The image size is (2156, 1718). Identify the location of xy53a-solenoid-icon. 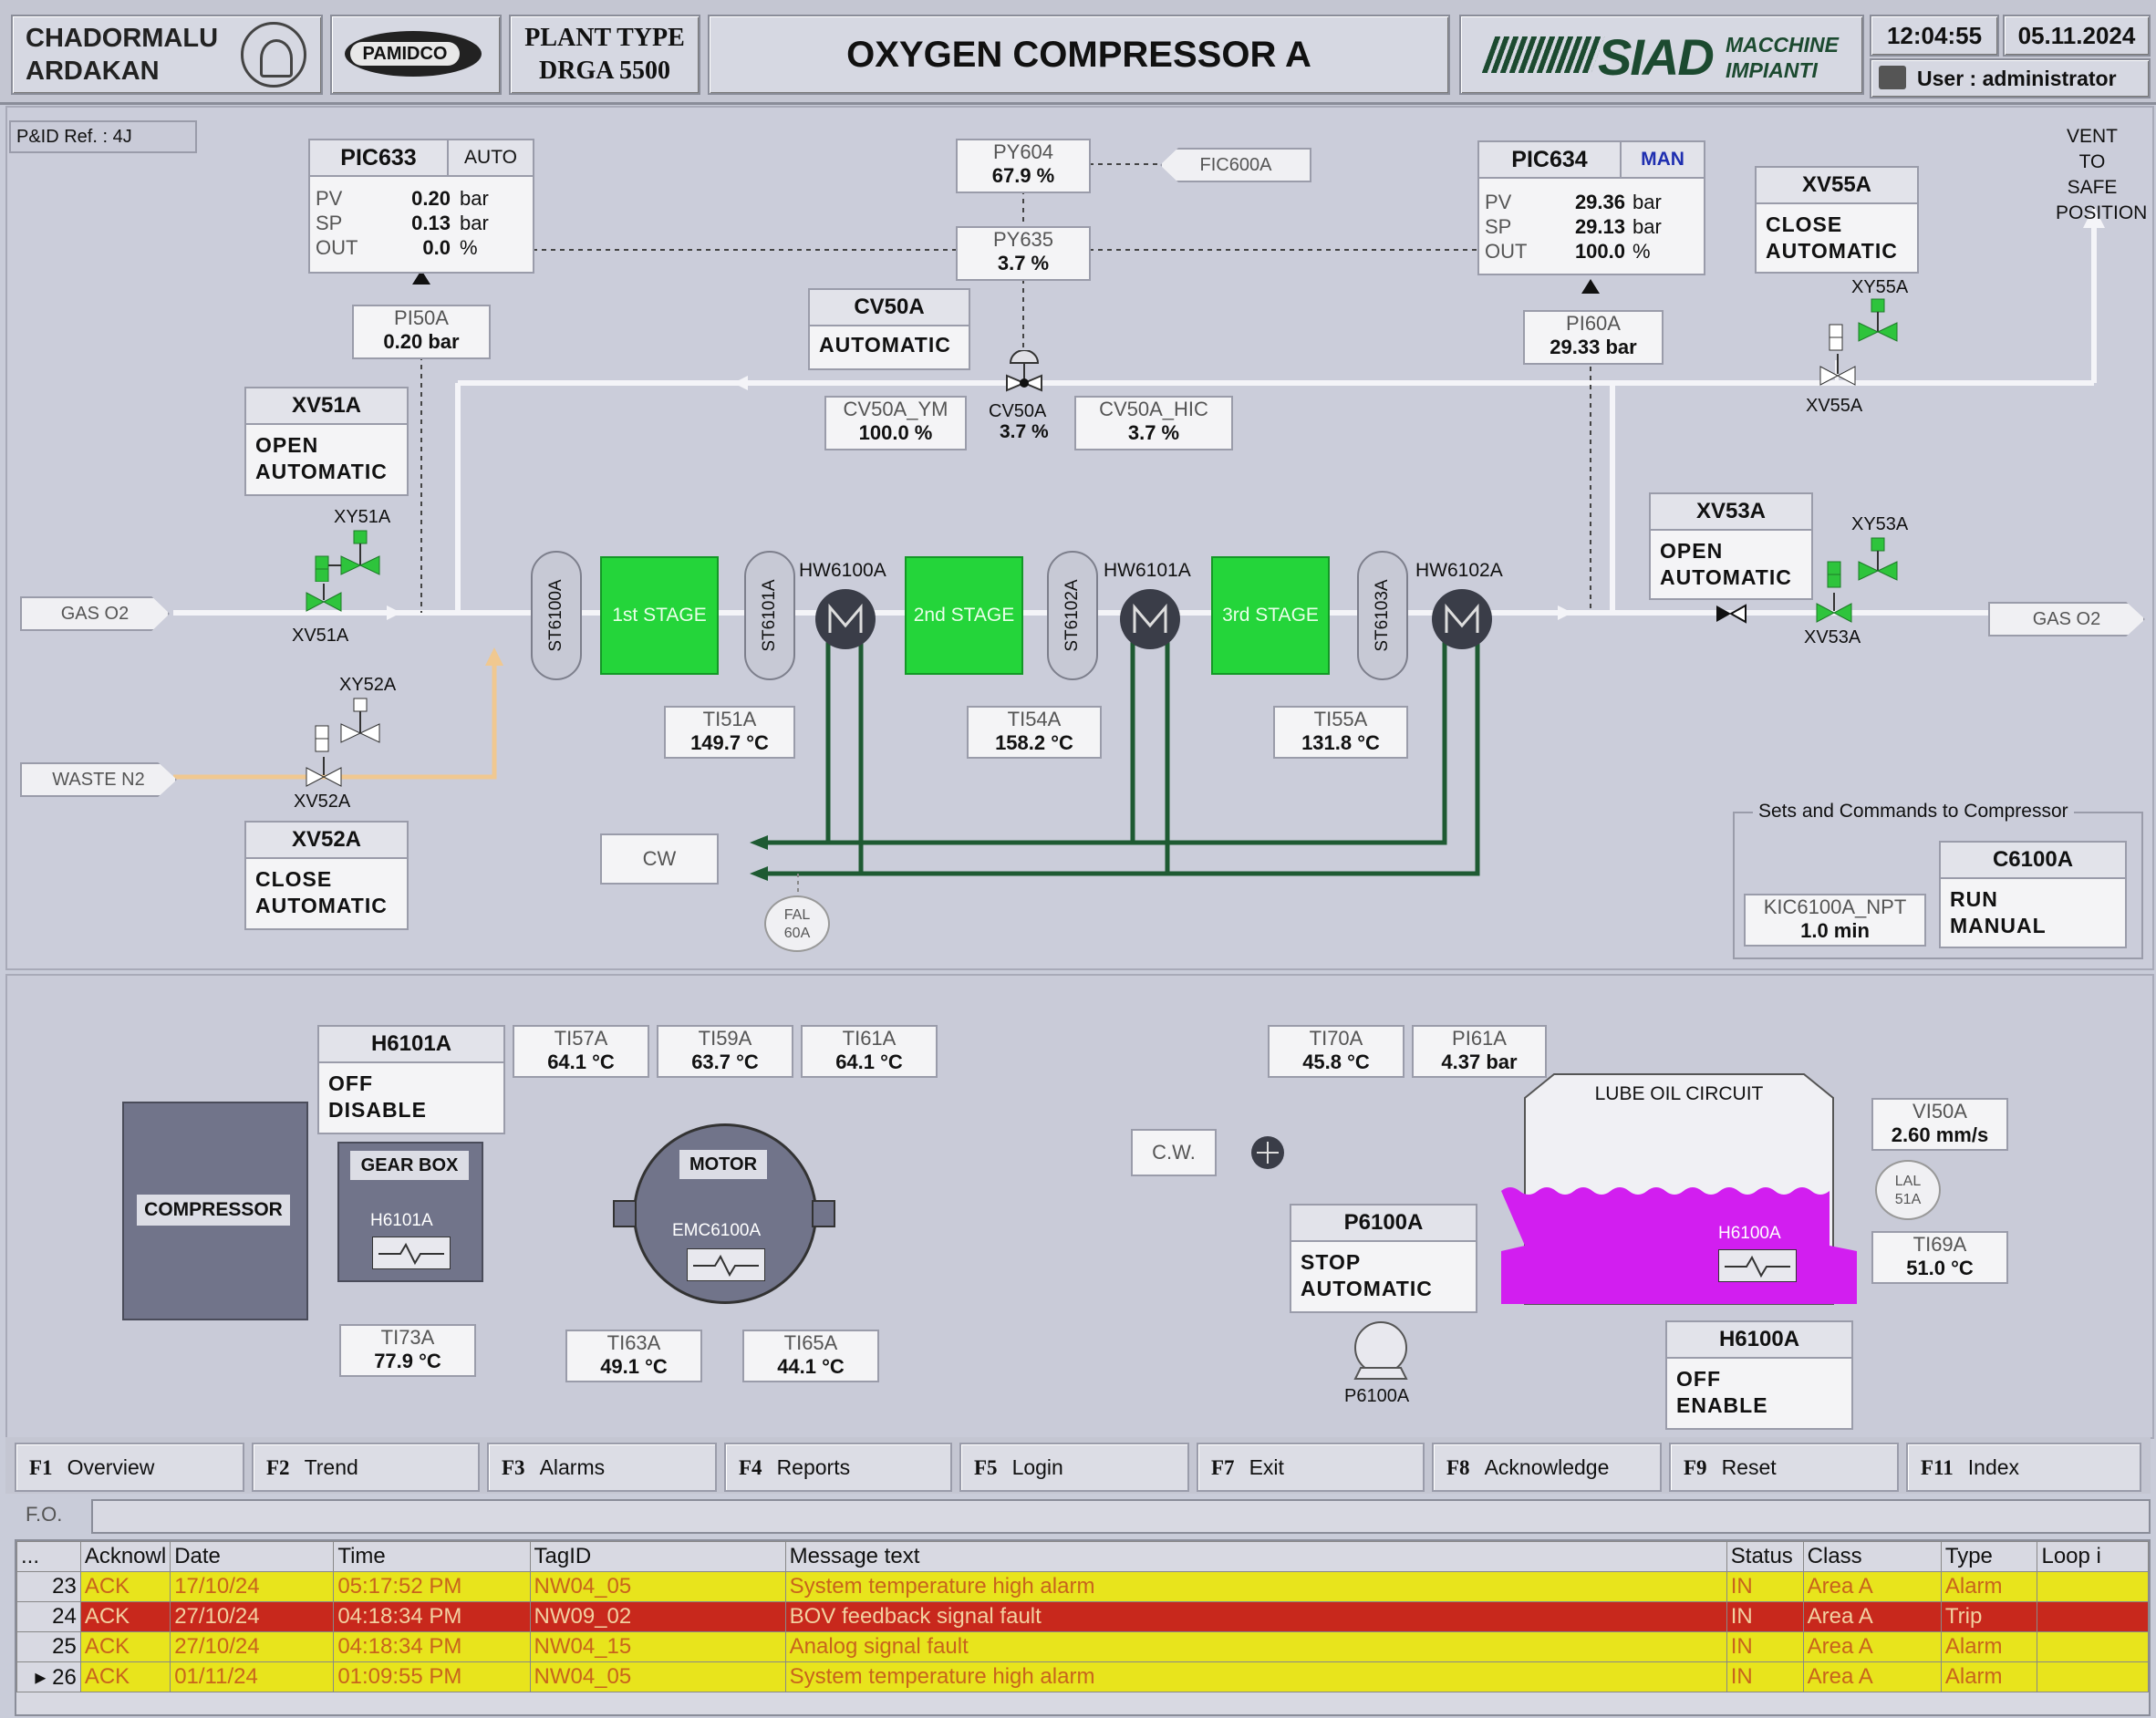
(1862, 563).